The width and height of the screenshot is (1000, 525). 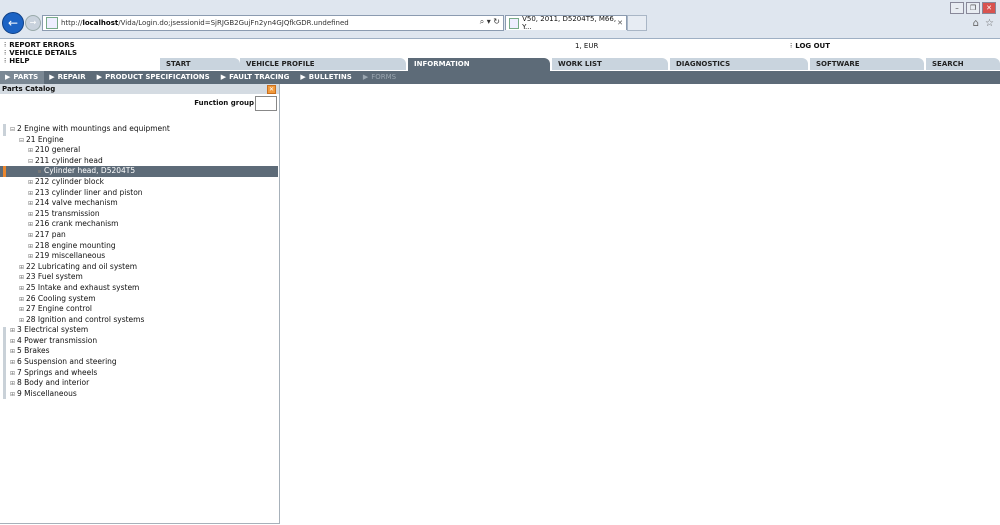 I want to click on tree-item: ⊞ 219 miscellaneous, so click(x=139, y=256).